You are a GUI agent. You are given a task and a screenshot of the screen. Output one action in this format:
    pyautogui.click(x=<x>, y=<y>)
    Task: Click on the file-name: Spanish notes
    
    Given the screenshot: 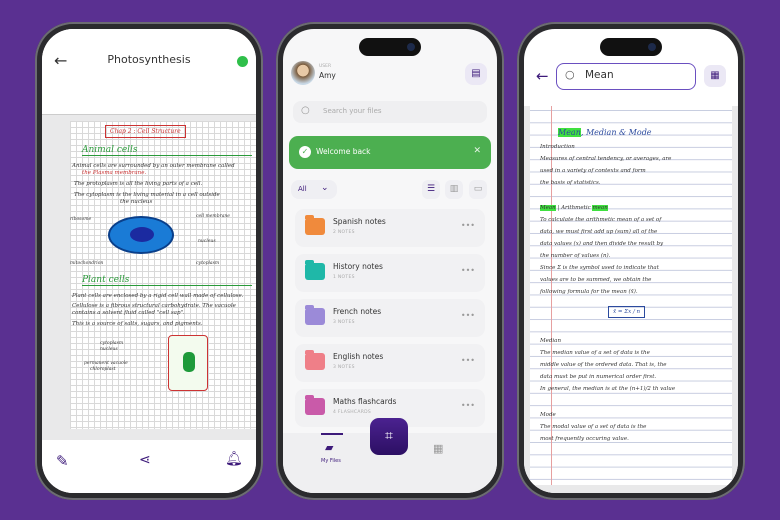 What is the action you would take?
    pyautogui.click(x=359, y=221)
    